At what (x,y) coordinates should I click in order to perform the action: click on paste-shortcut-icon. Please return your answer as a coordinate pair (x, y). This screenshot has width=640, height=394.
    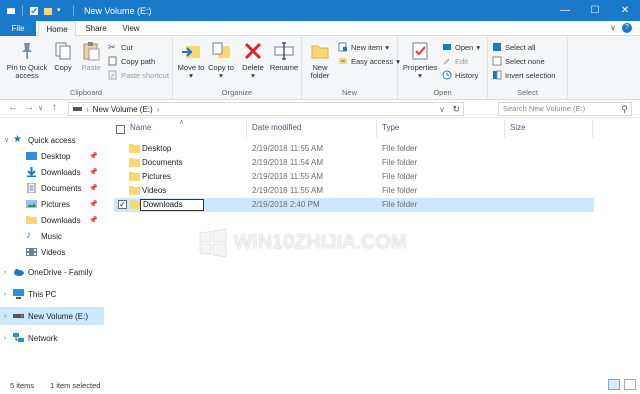
    Looking at the image, I should click on (112, 75).